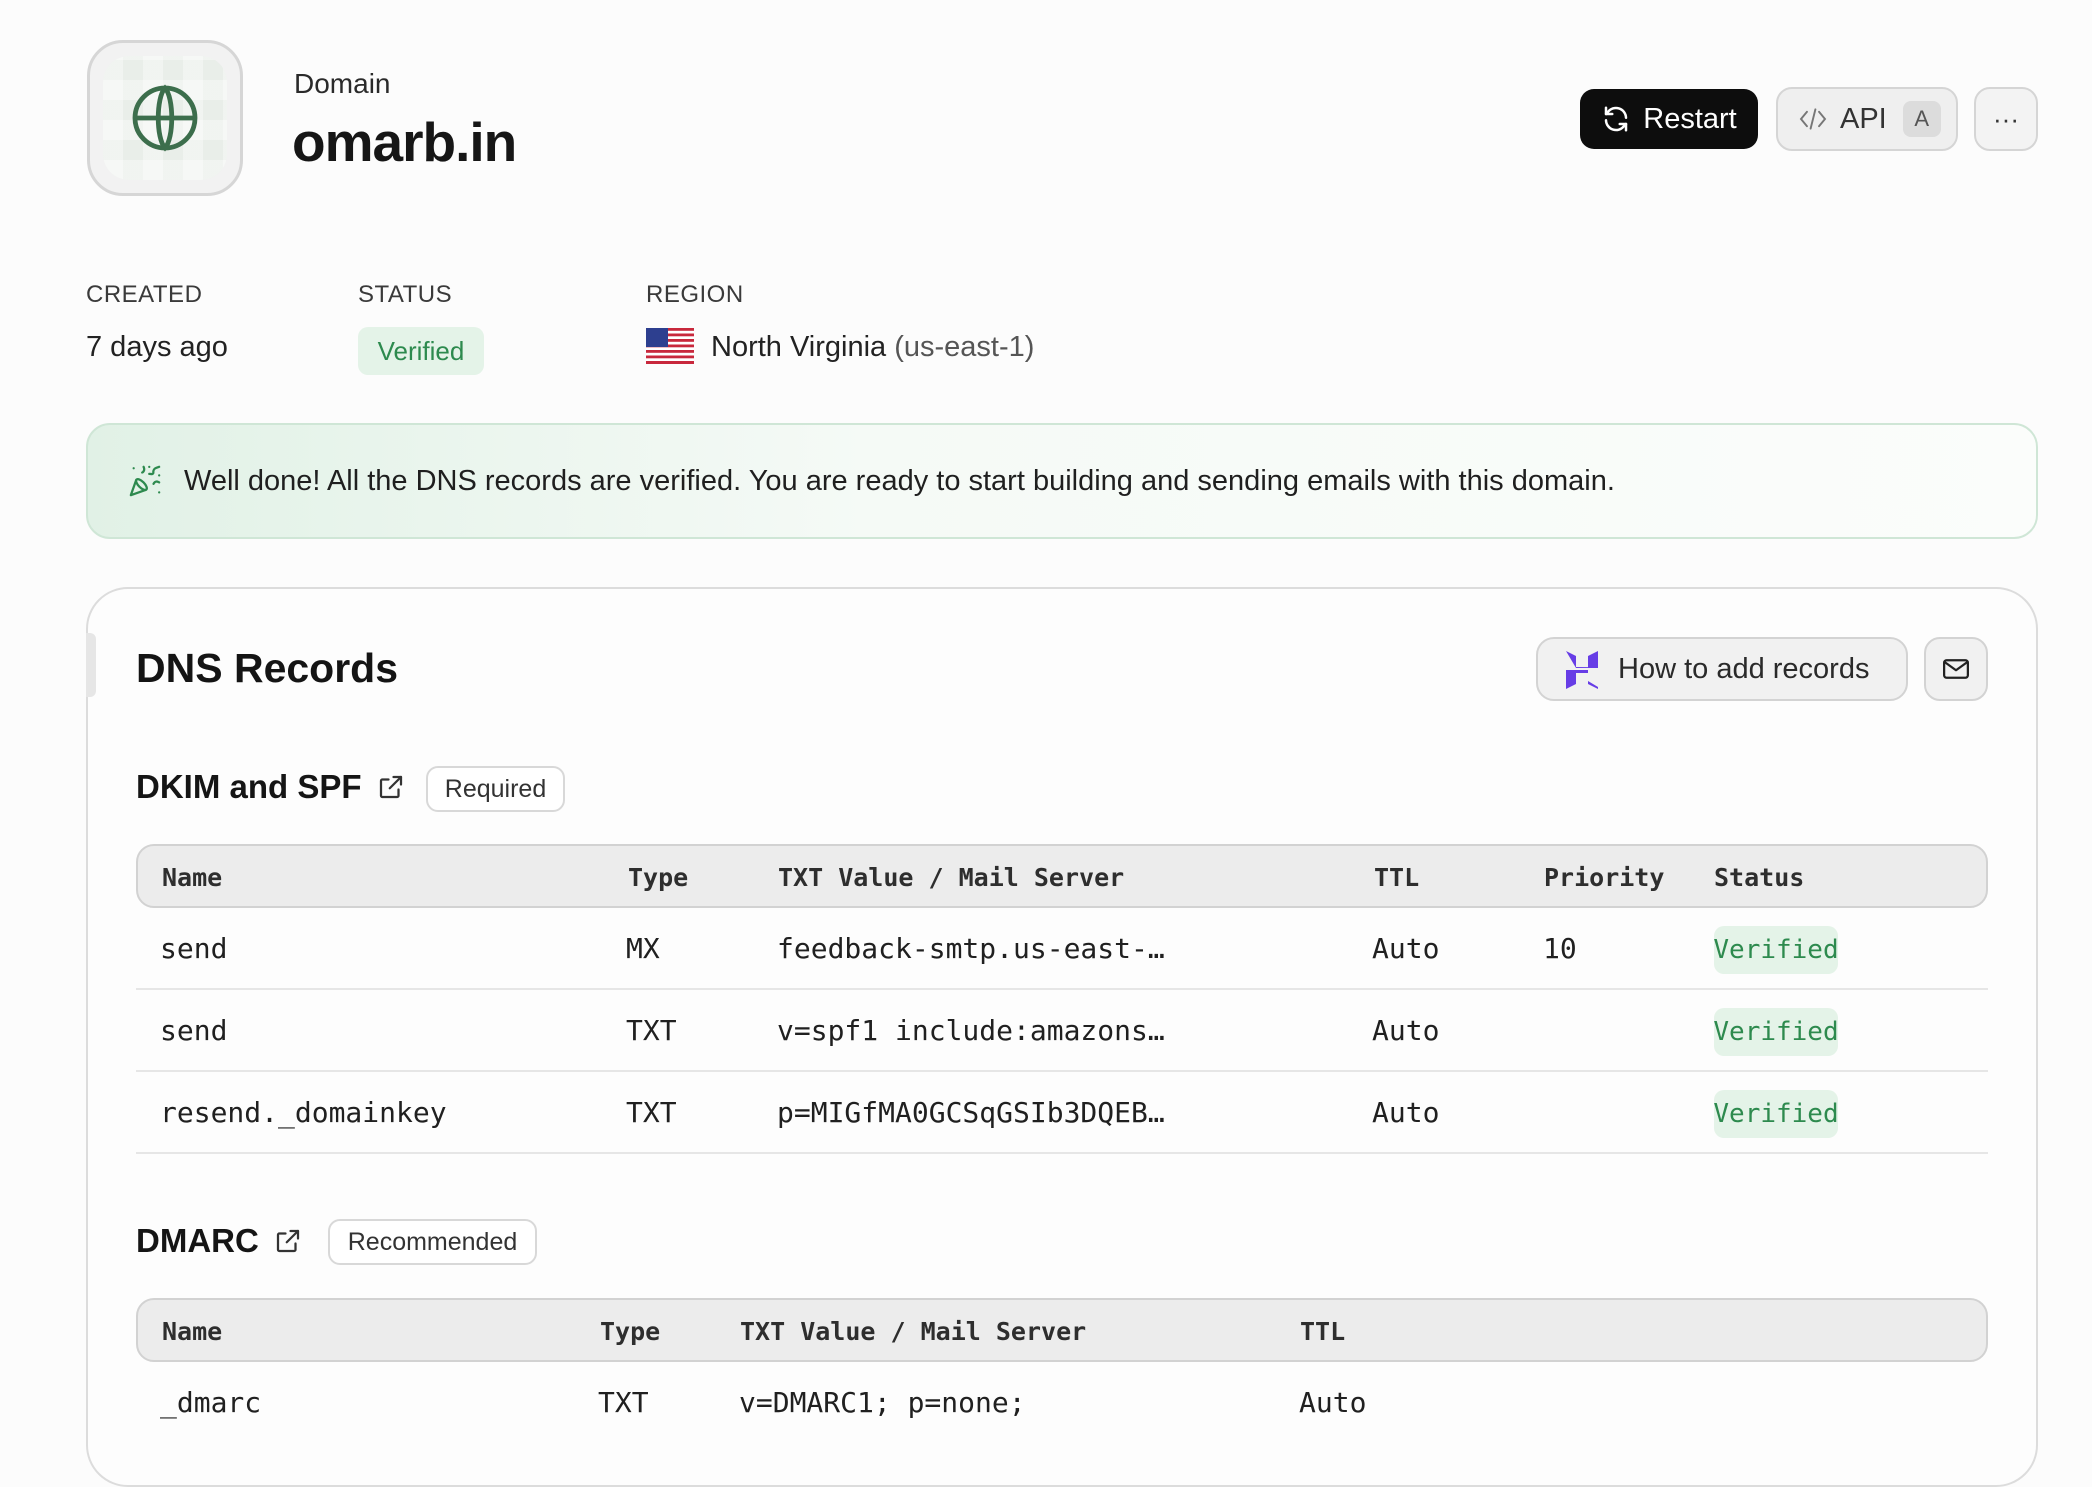  Describe the element at coordinates (211, 1402) in the screenshot. I see `record-name: _dmarc` at that location.